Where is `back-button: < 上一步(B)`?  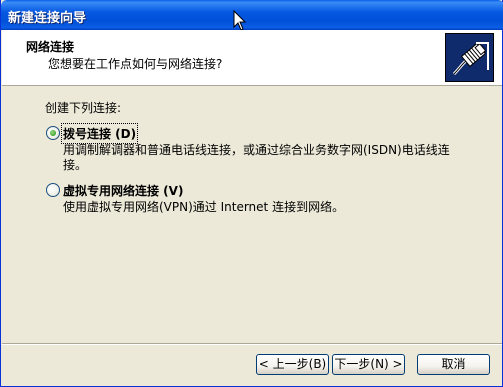
back-button: < 上一步(B) is located at coordinates (292, 364).